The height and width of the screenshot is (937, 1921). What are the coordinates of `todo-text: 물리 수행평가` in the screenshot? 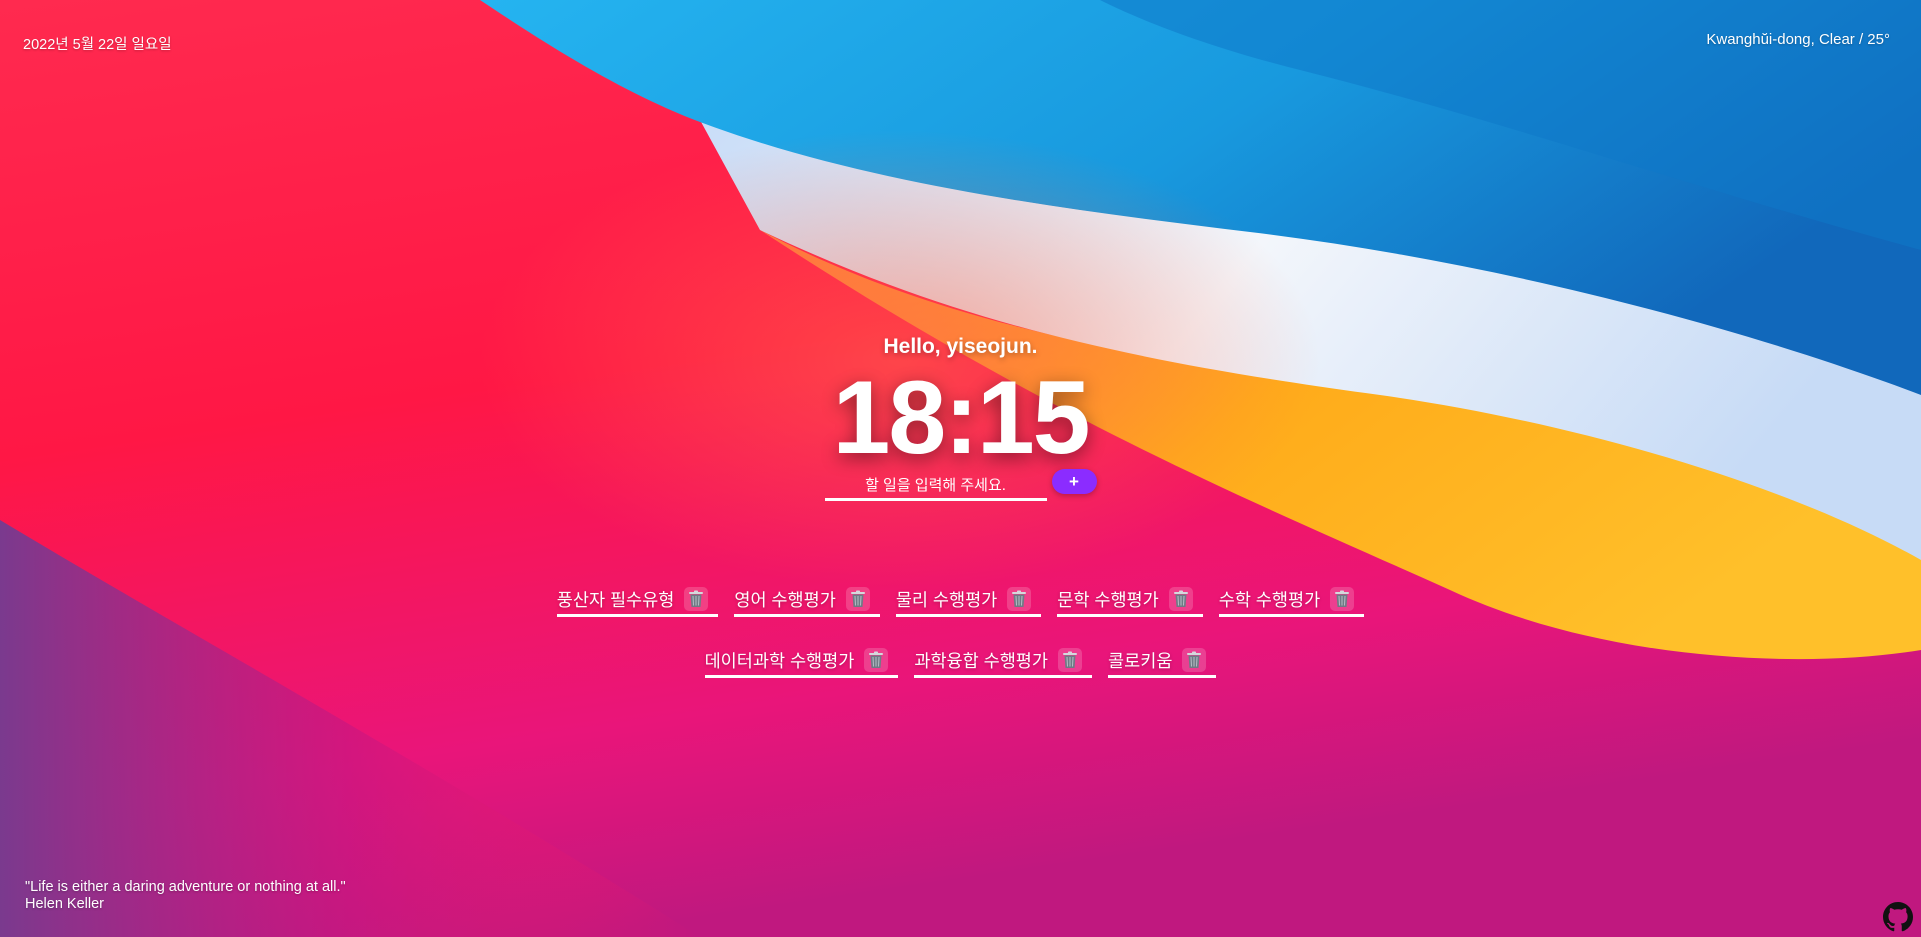 It's located at (946, 599).